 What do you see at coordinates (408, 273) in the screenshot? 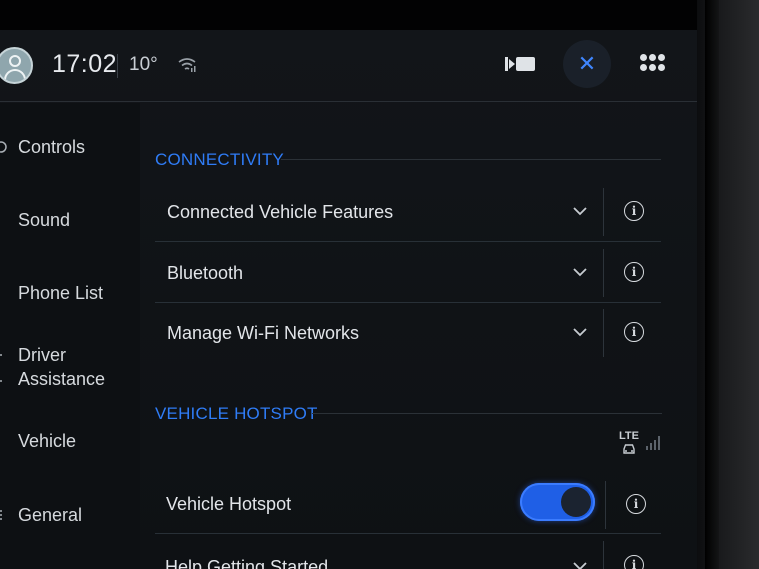
I see `setting-row-bluetooth: Bluetooth i` at bounding box center [408, 273].